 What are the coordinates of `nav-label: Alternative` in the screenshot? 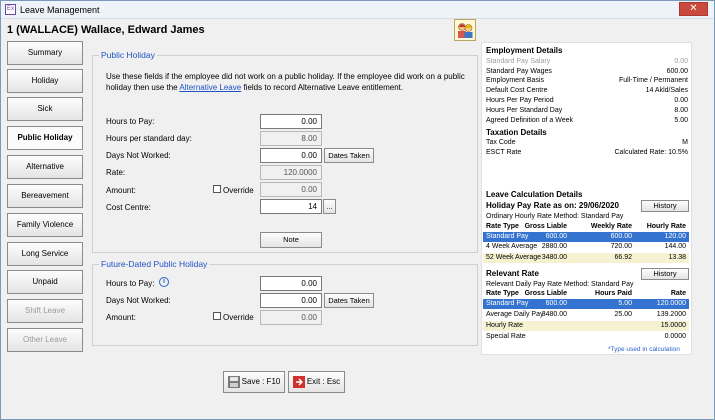 It's located at (45, 166).